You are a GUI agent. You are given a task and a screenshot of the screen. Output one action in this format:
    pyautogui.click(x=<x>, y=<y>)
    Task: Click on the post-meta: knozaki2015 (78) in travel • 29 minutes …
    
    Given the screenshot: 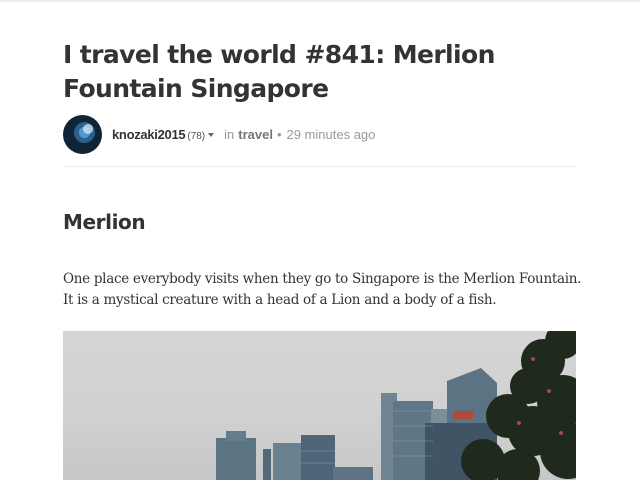 What is the action you would take?
    pyautogui.click(x=243, y=134)
    